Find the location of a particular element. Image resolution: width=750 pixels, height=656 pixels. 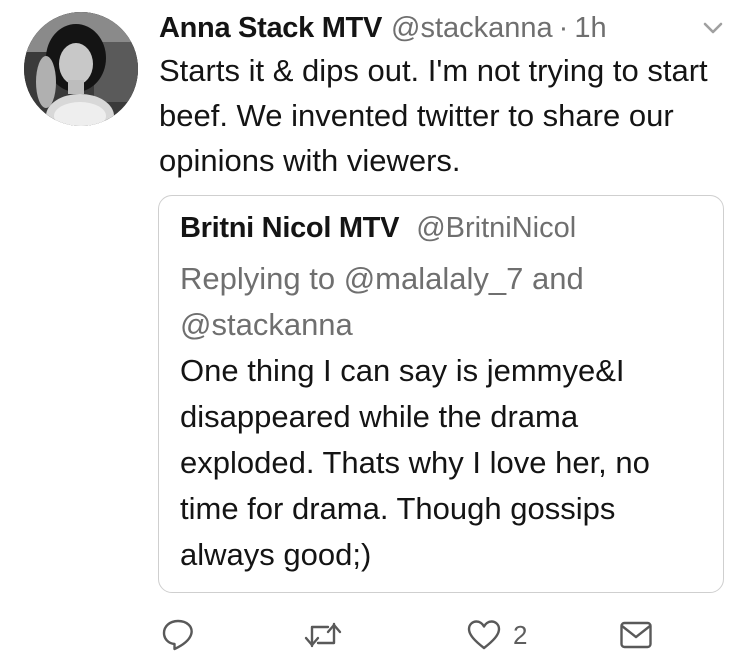

like-button: 2 is located at coordinates (497, 635).